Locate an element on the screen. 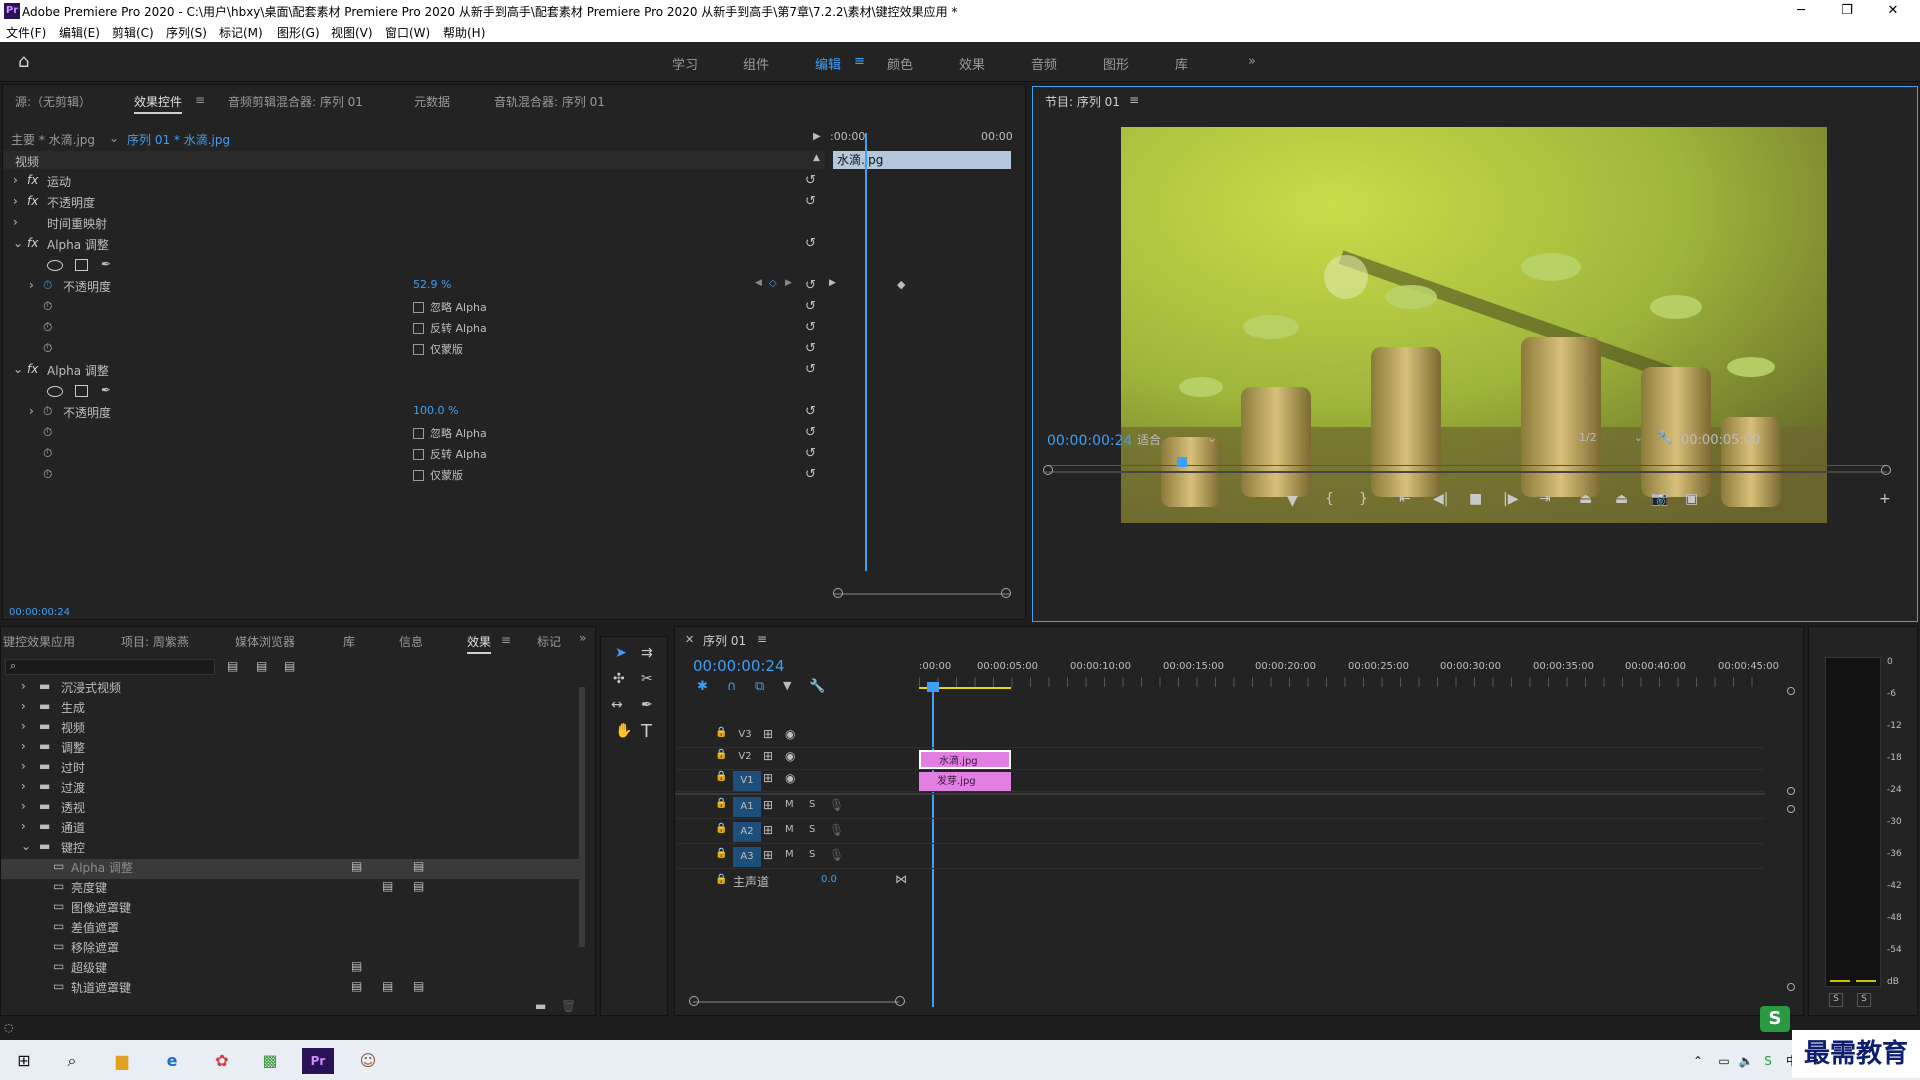 The height and width of the screenshot is (1080, 1920). opacity-value: 52.9 % is located at coordinates (432, 284).